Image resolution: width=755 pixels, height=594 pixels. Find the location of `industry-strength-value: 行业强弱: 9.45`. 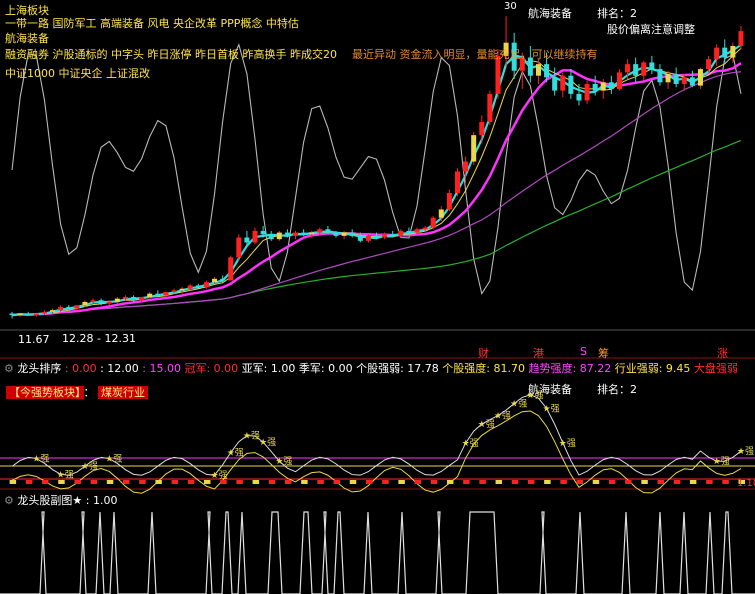

industry-strength-value: 行业强弱: 9.45 is located at coordinates (652, 368).